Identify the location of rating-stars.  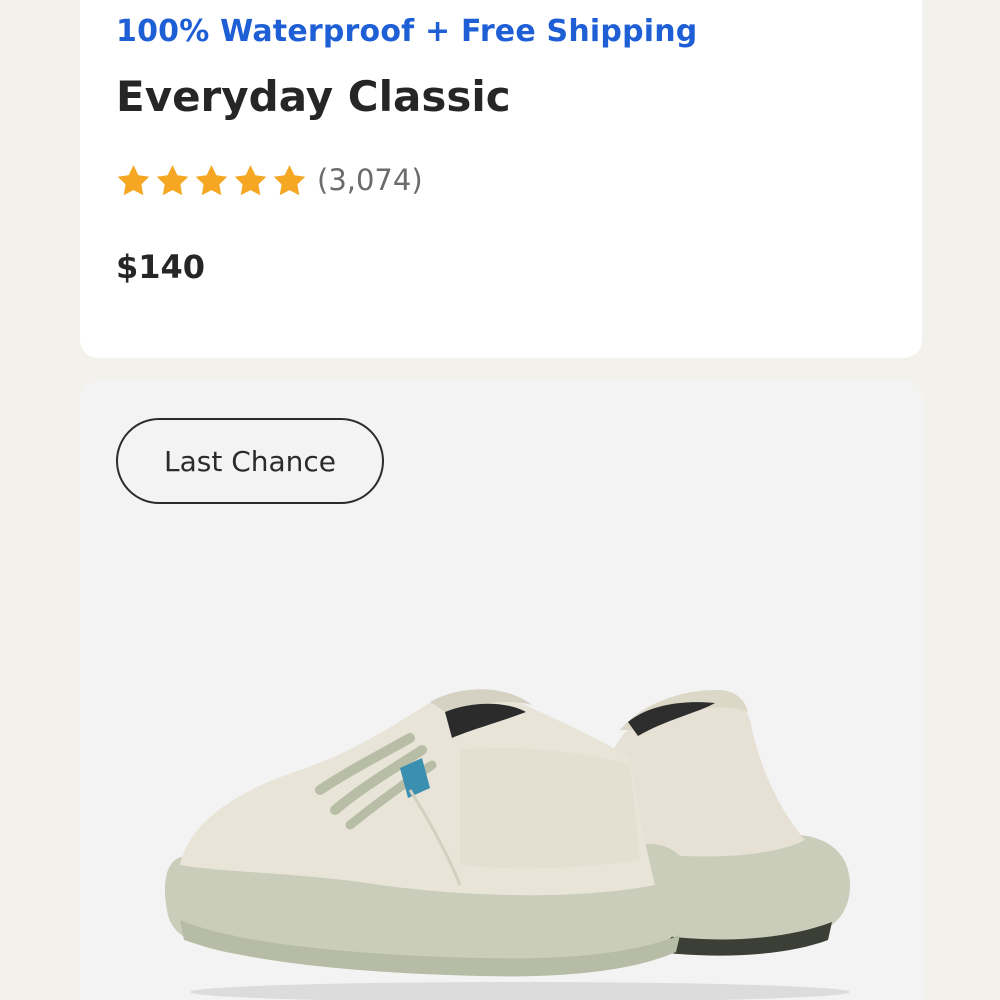
(211, 180).